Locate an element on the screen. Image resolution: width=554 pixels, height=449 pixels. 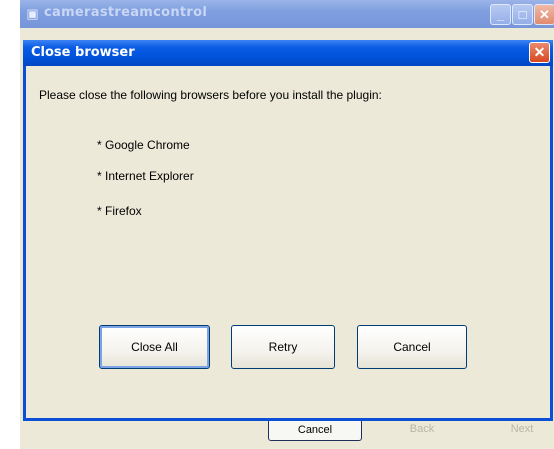
browser-item-chrome: * Google Chrome is located at coordinates (143, 145).